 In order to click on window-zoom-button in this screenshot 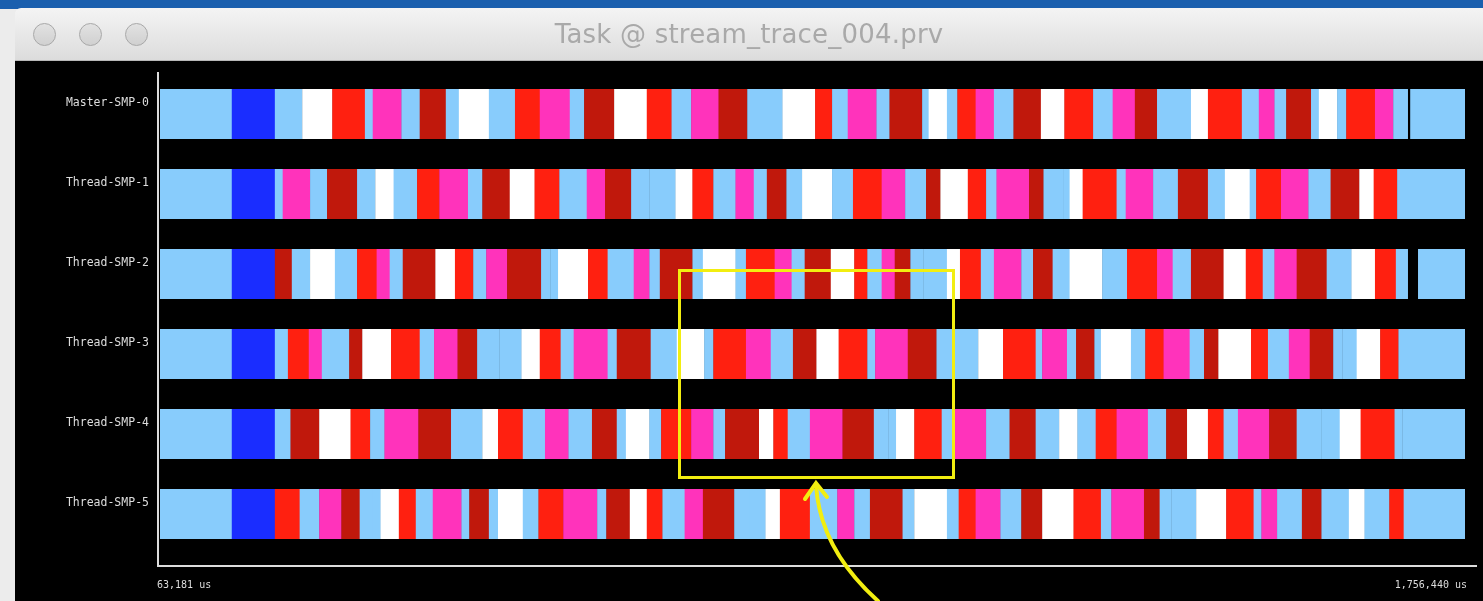, I will do `click(136, 34)`.